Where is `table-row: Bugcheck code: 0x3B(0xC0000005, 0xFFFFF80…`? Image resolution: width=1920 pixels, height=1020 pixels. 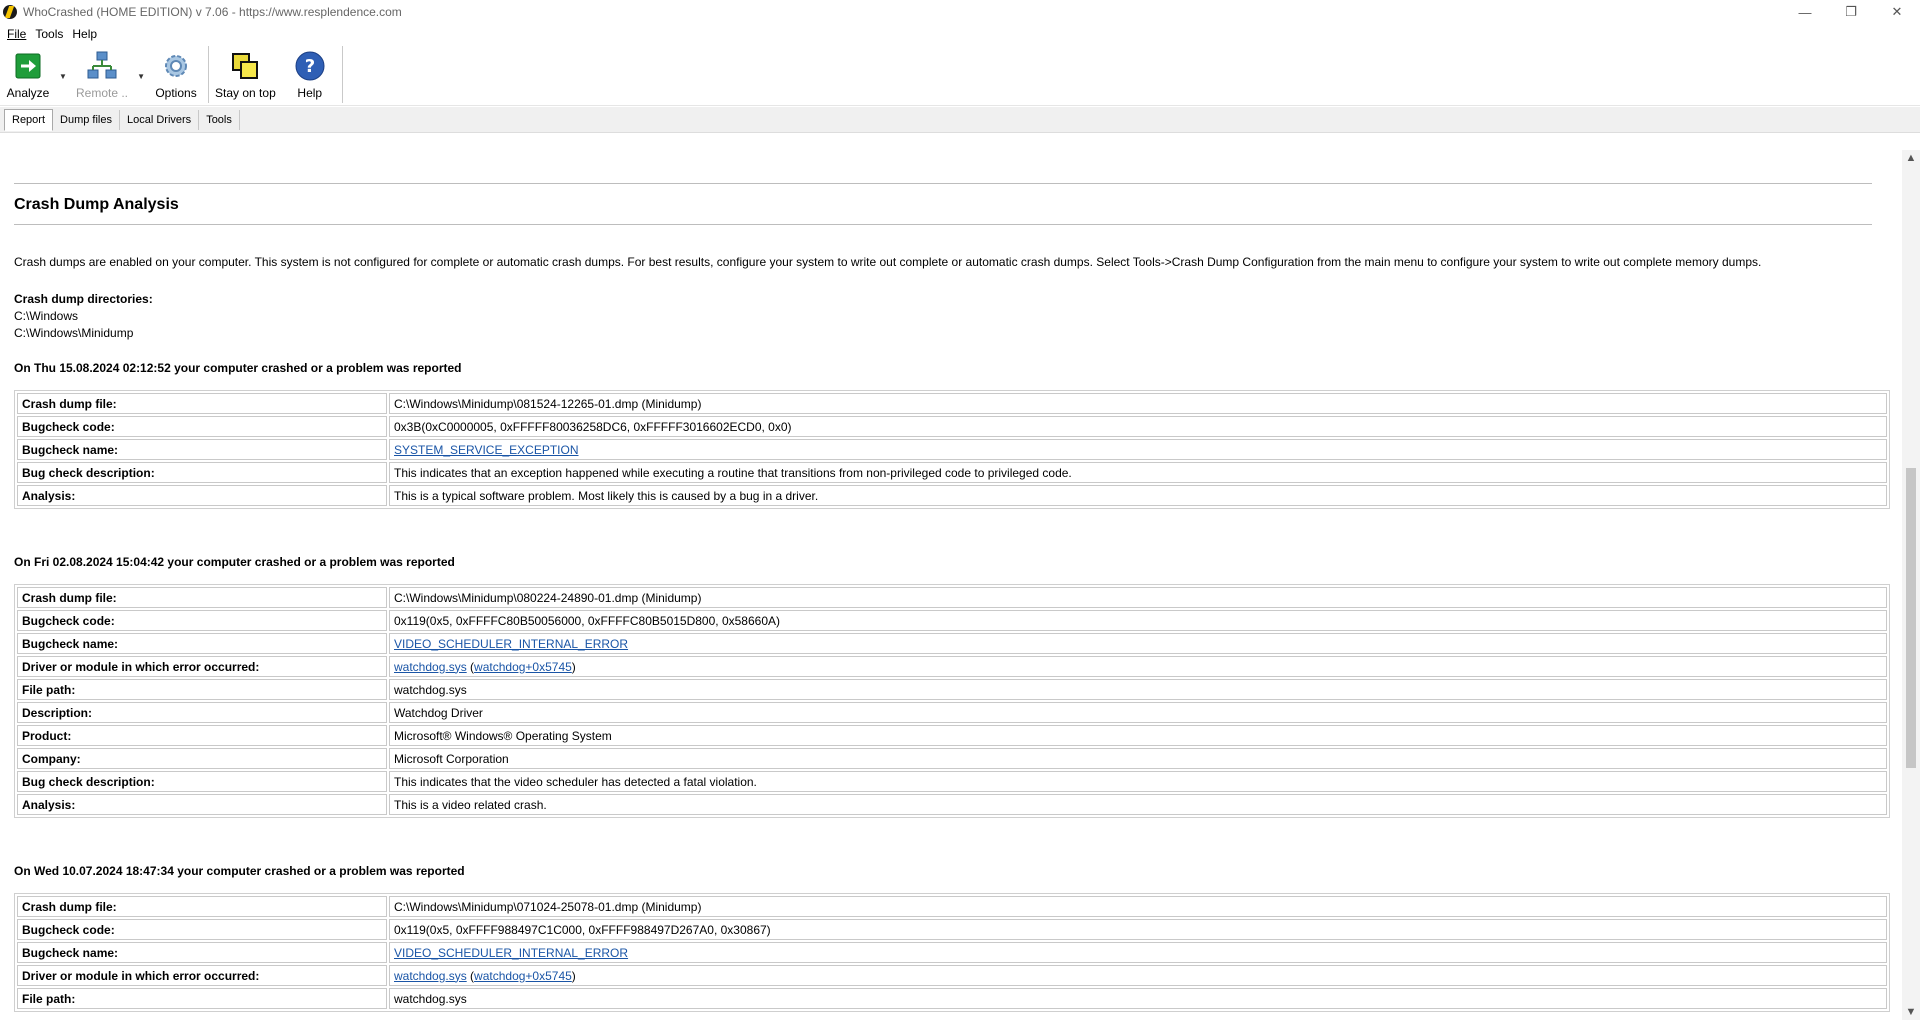 table-row: Bugcheck code: 0x3B(0xC0000005, 0xFFFFF80… is located at coordinates (952, 426).